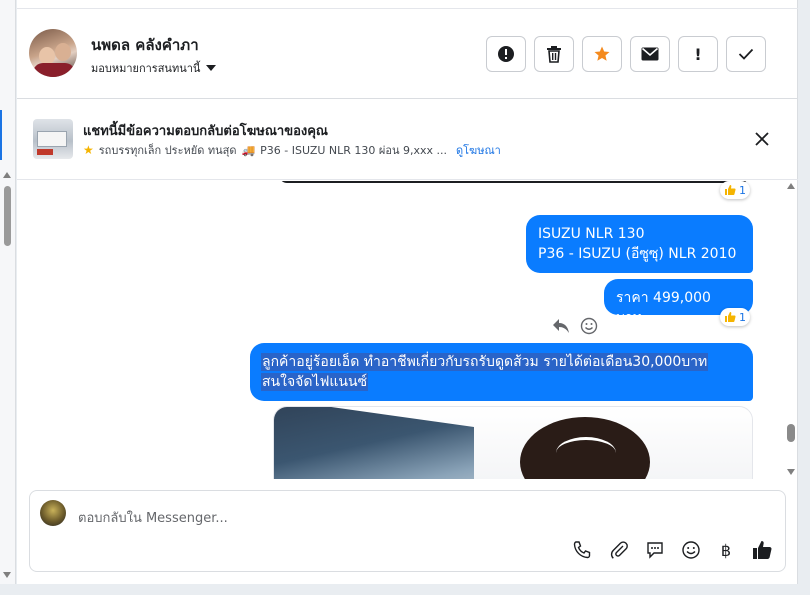  I want to click on star-icon, so click(602, 53).